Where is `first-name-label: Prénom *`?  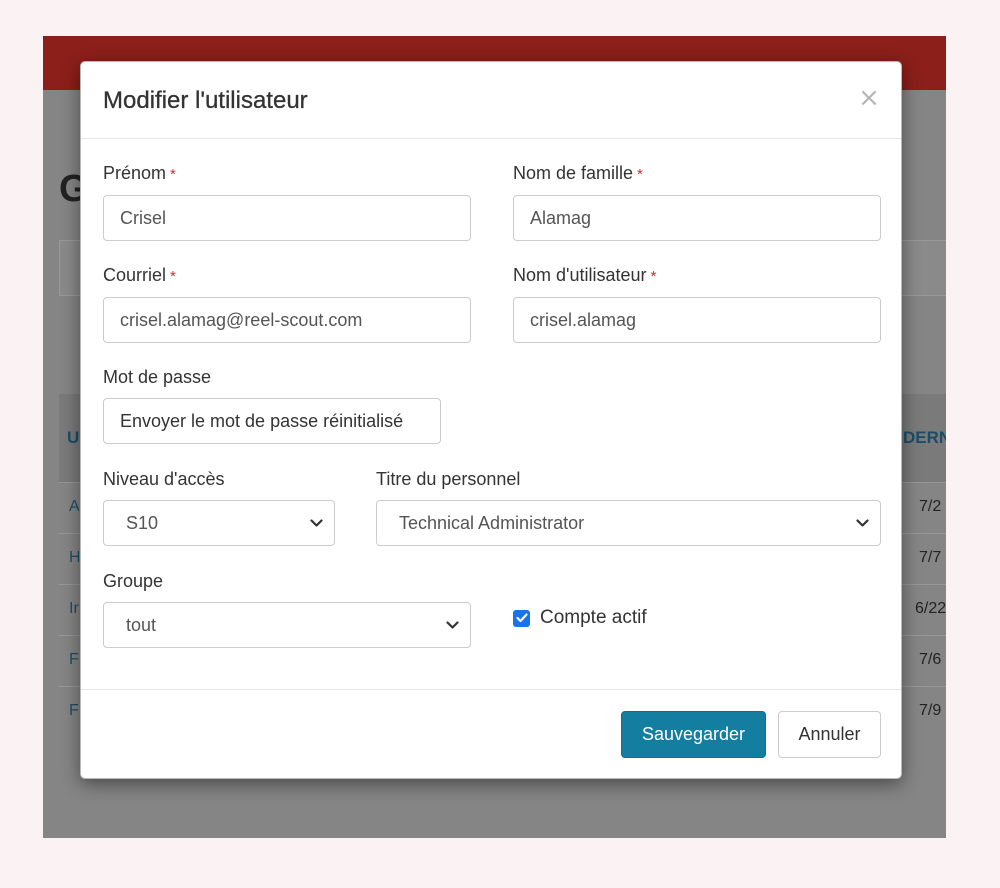
first-name-label: Prénom * is located at coordinates (139, 173).